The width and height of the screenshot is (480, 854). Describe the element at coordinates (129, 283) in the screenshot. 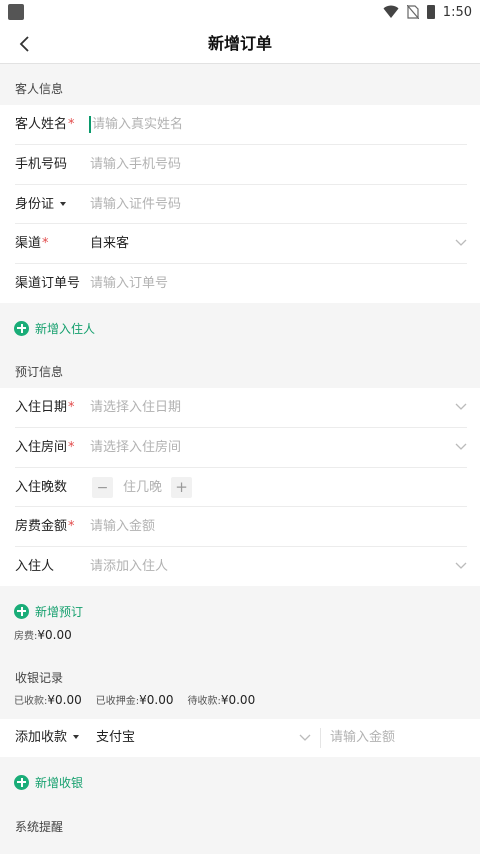

I see `channel-order-input: 请输入订单号` at that location.